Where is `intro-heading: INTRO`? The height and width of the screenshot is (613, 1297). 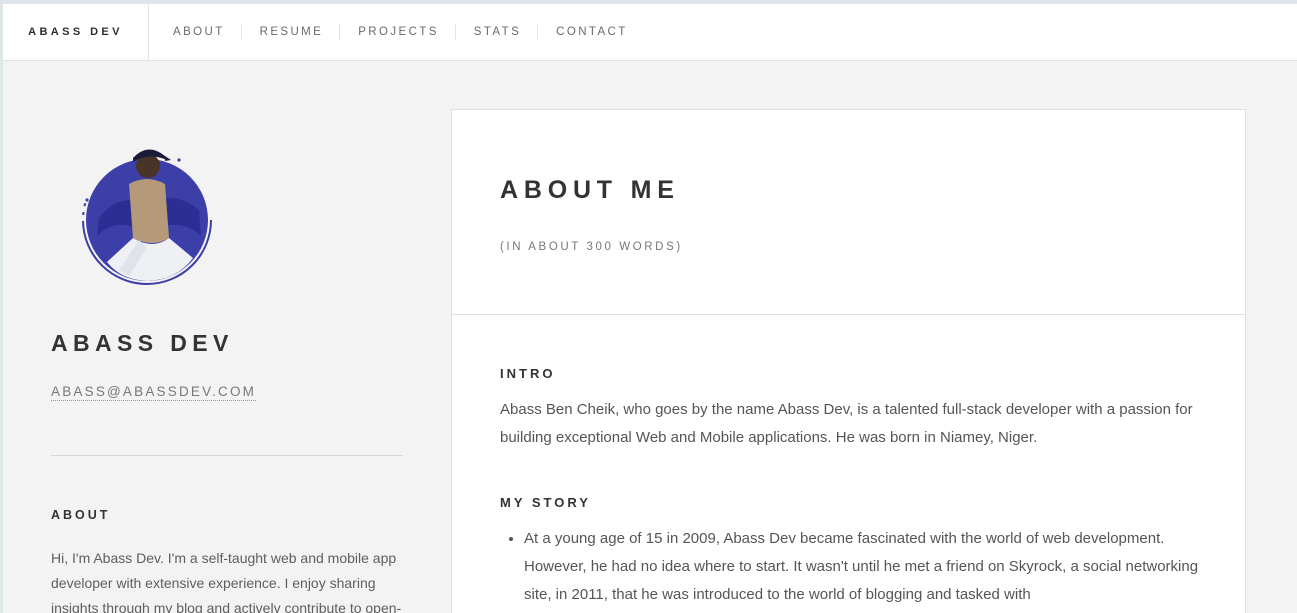
intro-heading: INTRO is located at coordinates (528, 373).